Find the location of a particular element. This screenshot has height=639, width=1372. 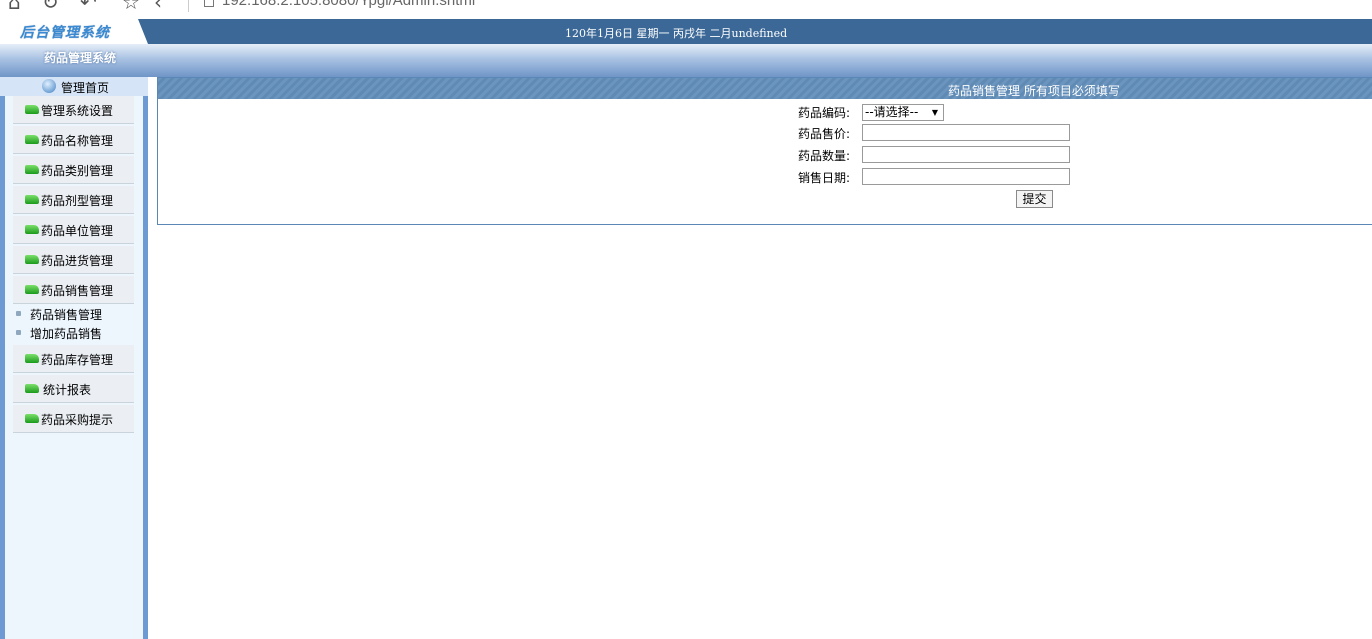

sidebar-item-drug-categories: 药品类别管理 is located at coordinates (73, 170).